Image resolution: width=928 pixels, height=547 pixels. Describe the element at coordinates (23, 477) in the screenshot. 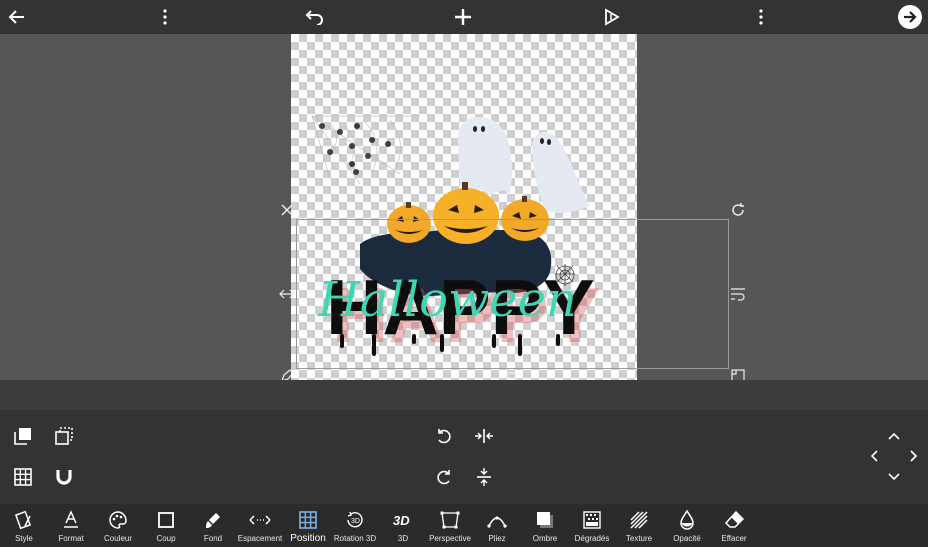

I see `grid-snap-icon` at that location.